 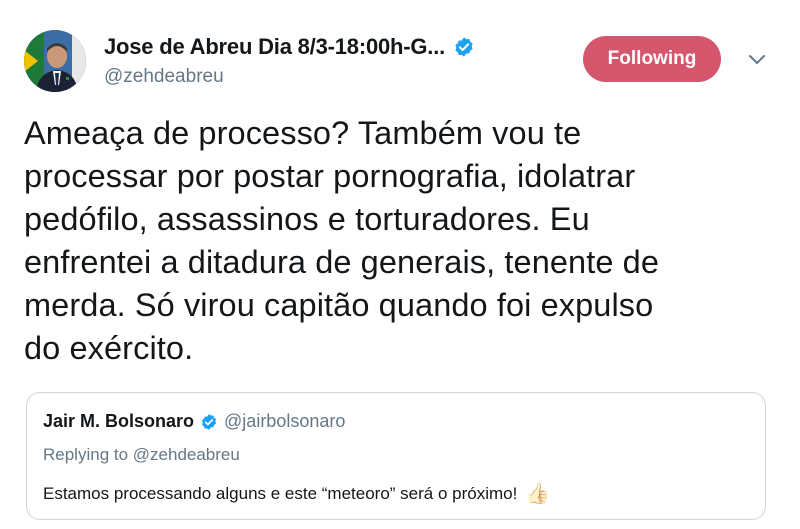 What do you see at coordinates (141, 454) in the screenshot?
I see `replying-to: Replying to @zehdeabreu` at bounding box center [141, 454].